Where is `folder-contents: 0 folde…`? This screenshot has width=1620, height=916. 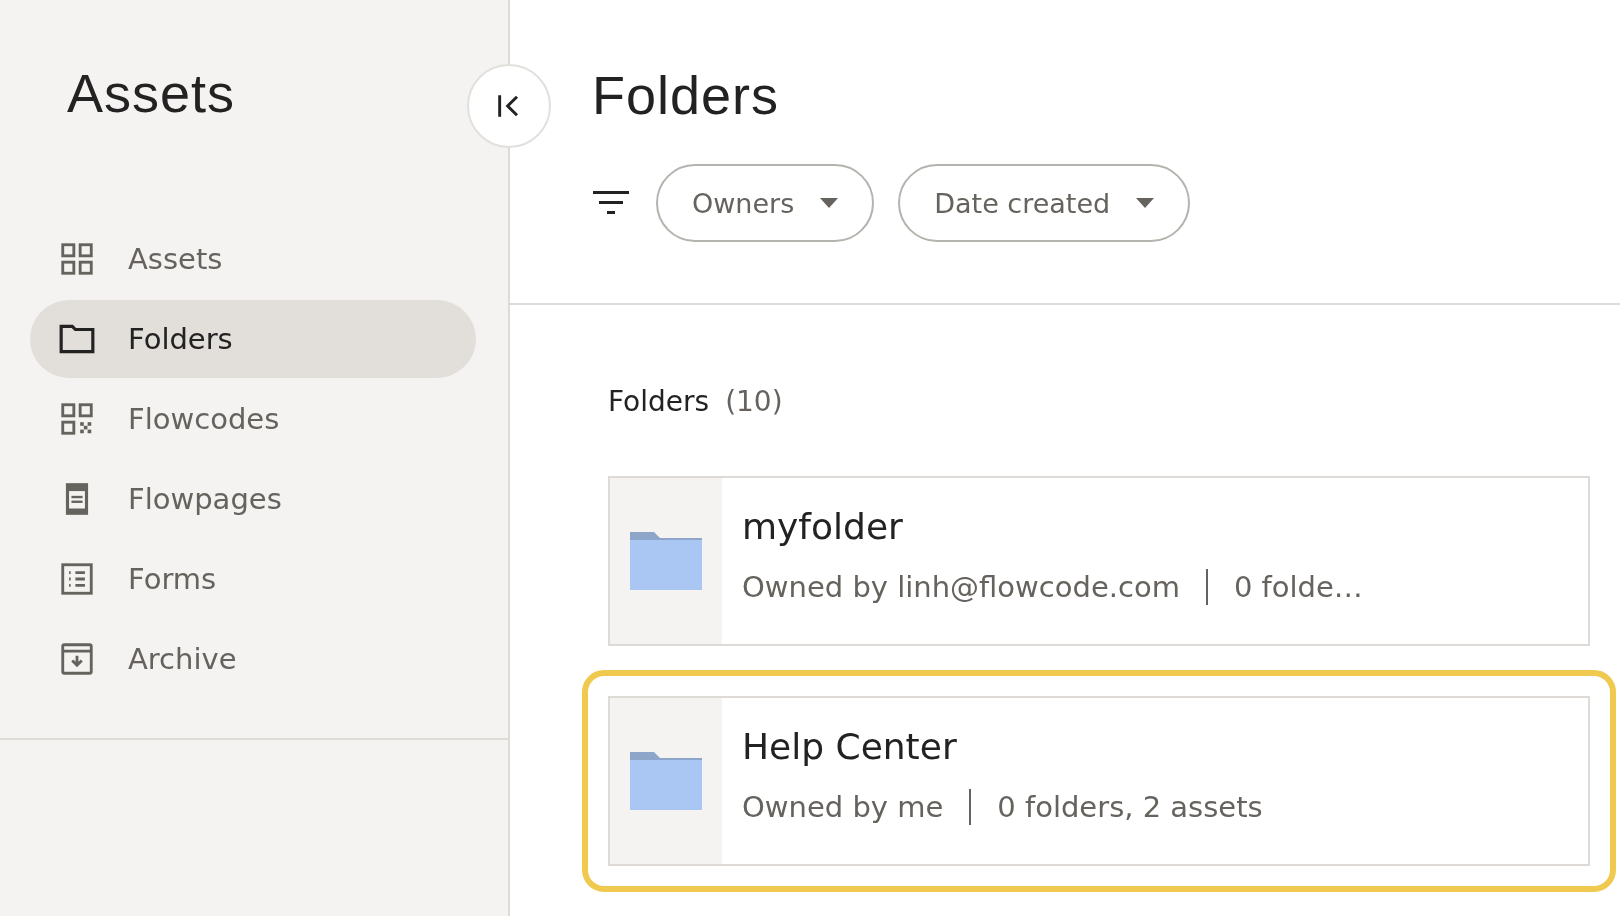
folder-contents: 0 folde… is located at coordinates (1298, 587).